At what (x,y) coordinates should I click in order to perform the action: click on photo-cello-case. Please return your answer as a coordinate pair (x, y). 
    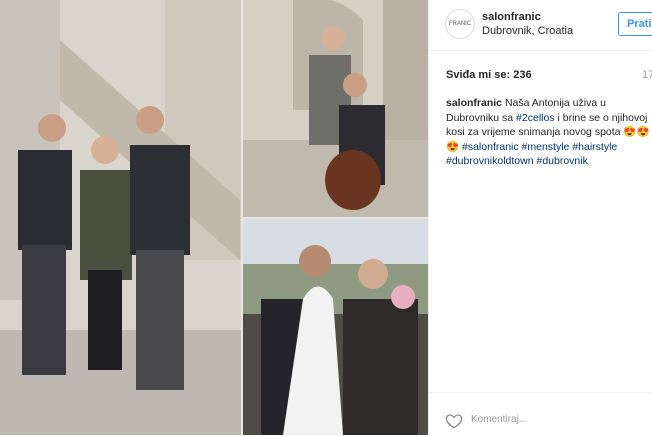
    Looking at the image, I should click on (335, 327).